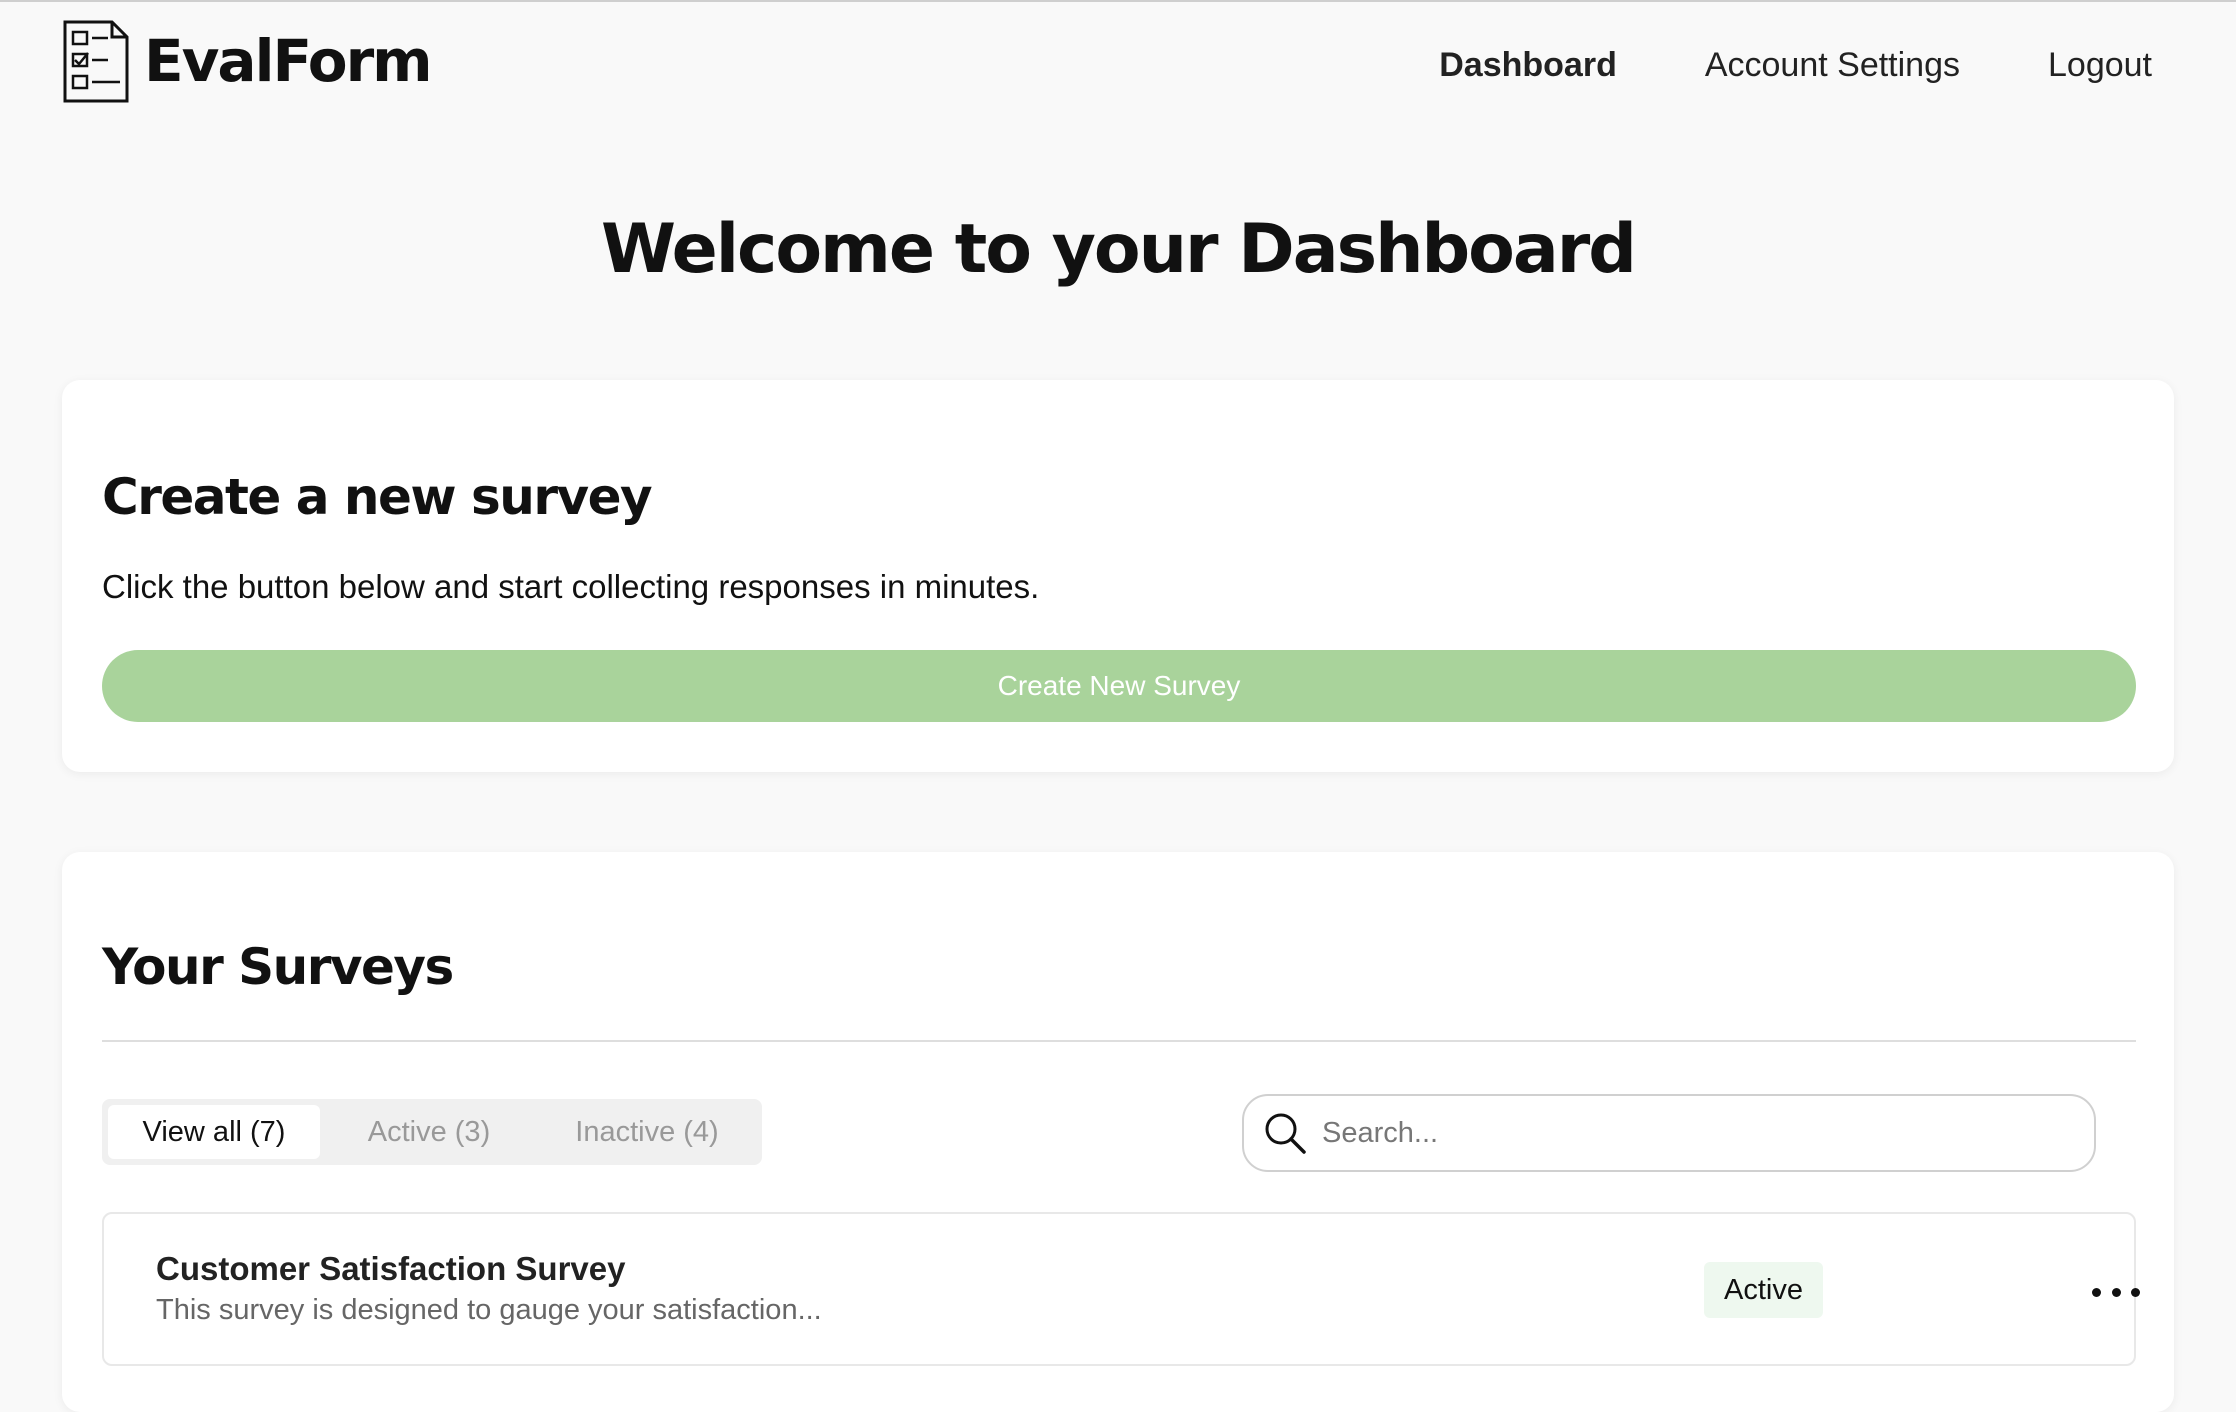 The height and width of the screenshot is (1412, 2236). I want to click on brand-name: EvalForm, so click(288, 61).